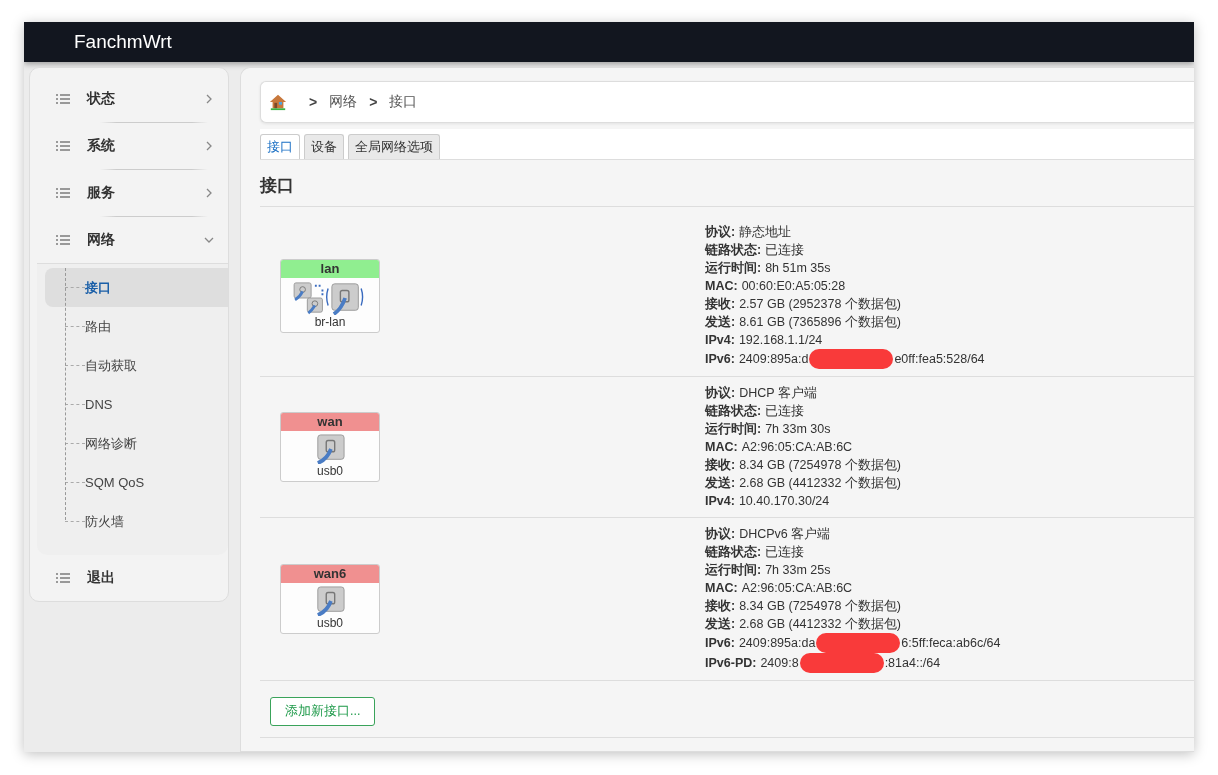 The height and width of the screenshot is (775, 1218). What do you see at coordinates (798, 429) in the screenshot?
I see `info-value: 7h 33m 30s` at bounding box center [798, 429].